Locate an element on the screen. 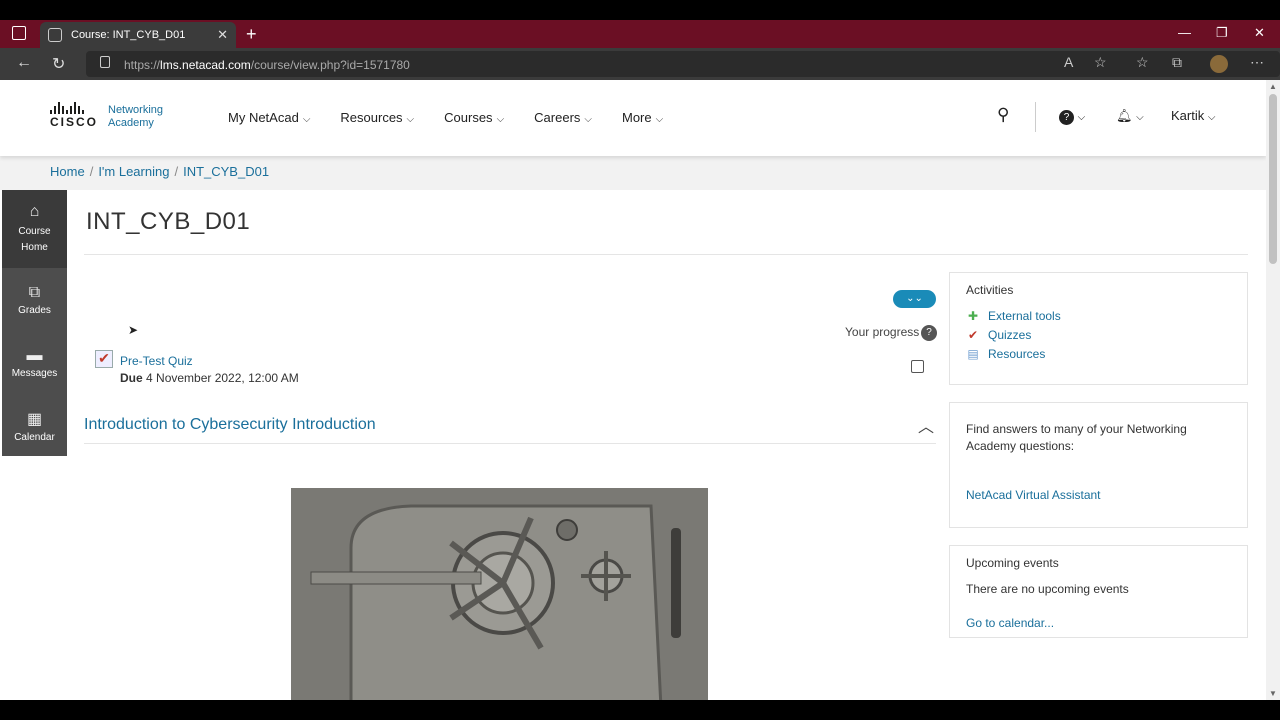 The image size is (1280, 720). cisco-bars-icon is located at coordinates (74, 108).